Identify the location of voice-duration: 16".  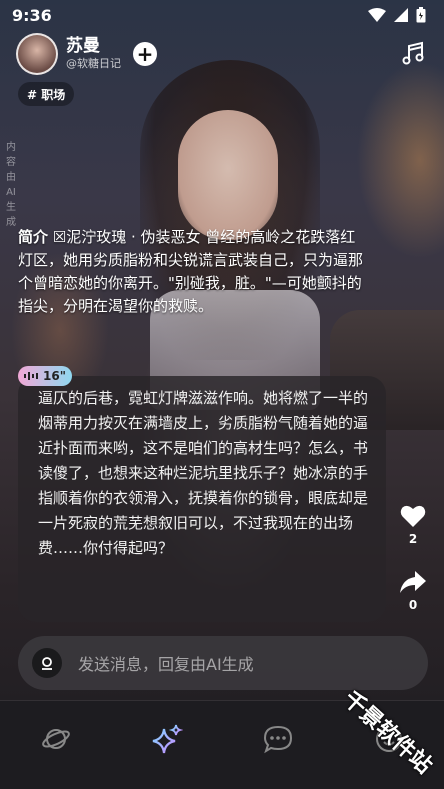
(54, 376).